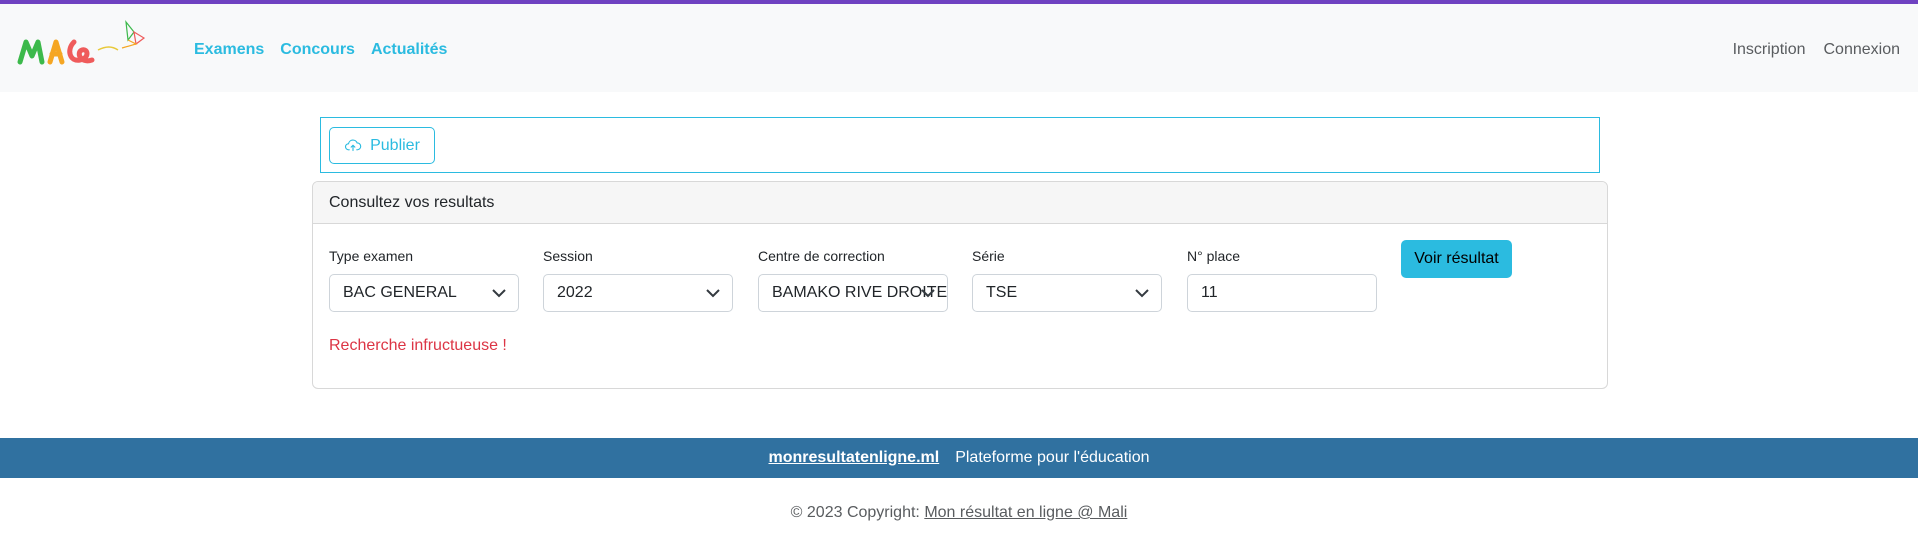 This screenshot has height=534, width=1918. Describe the element at coordinates (1002, 292) in the screenshot. I see `select-value: TSE` at that location.